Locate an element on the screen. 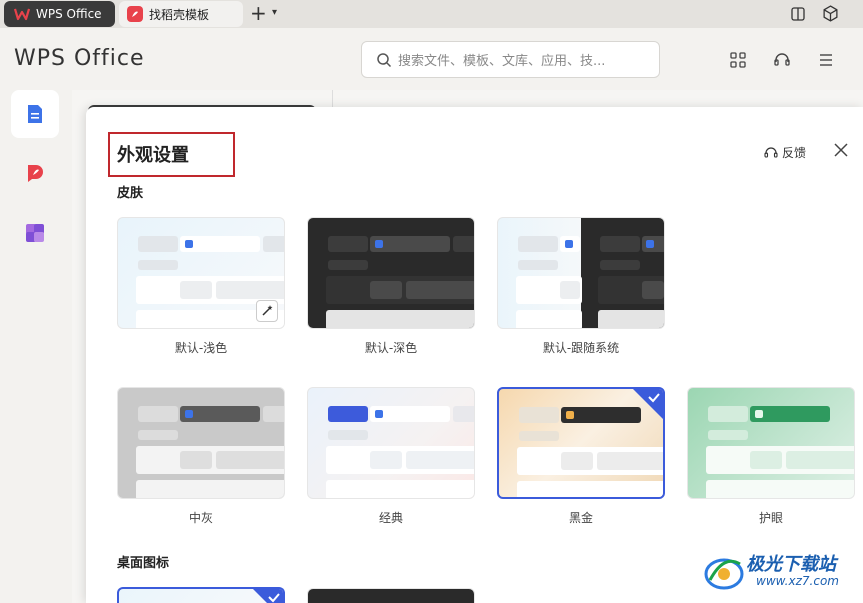  watermark: 极光下载站 www.xz7.com is located at coordinates (780, 573).